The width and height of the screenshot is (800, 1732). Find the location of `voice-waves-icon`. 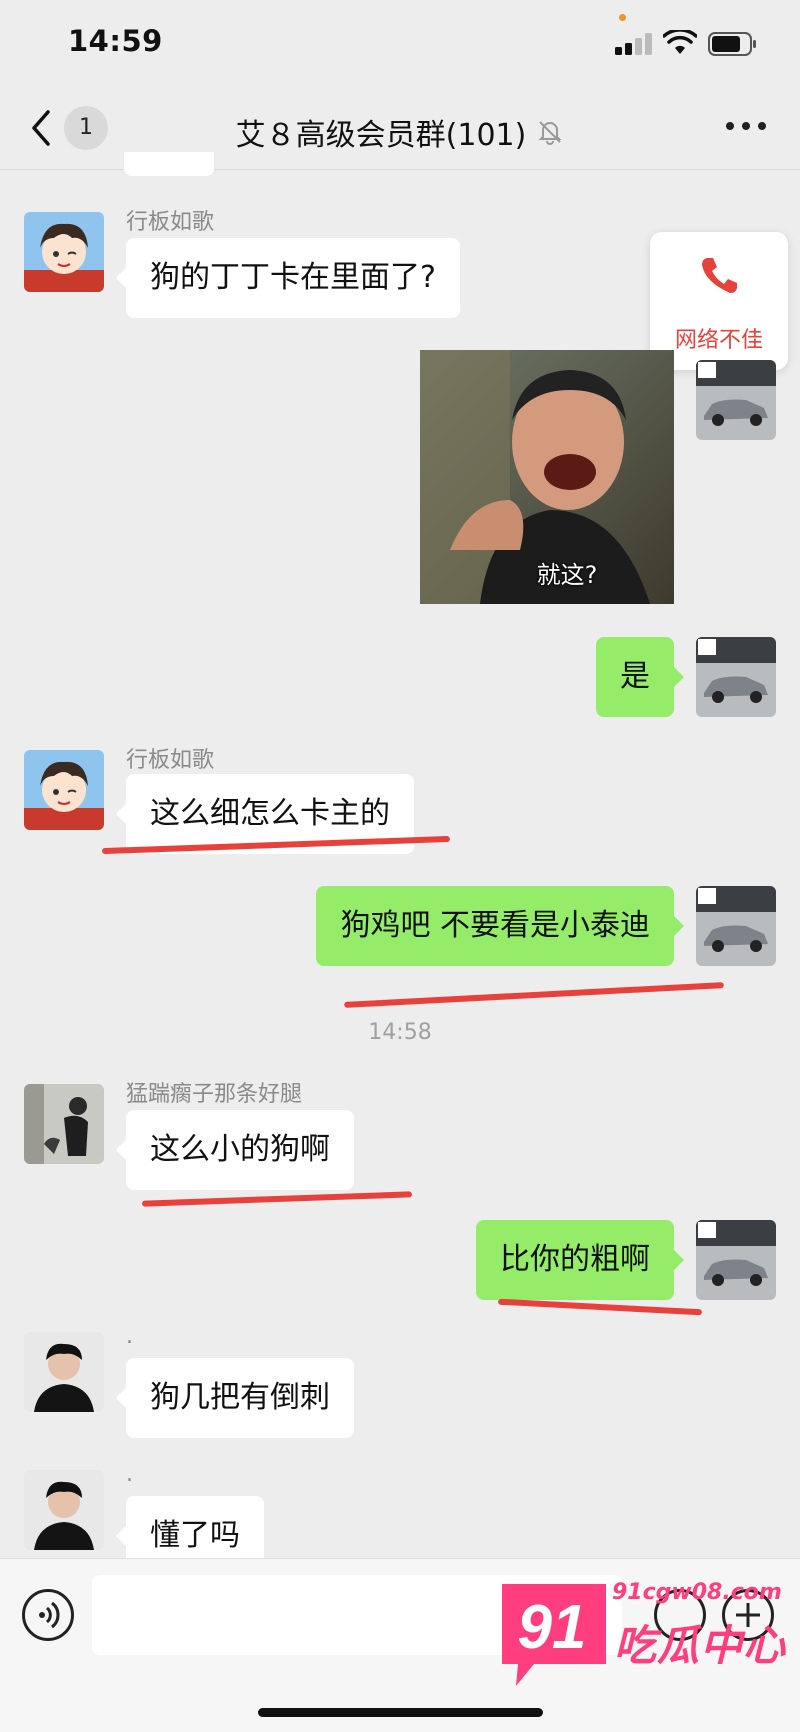

voice-waves-icon is located at coordinates (49, 1615).